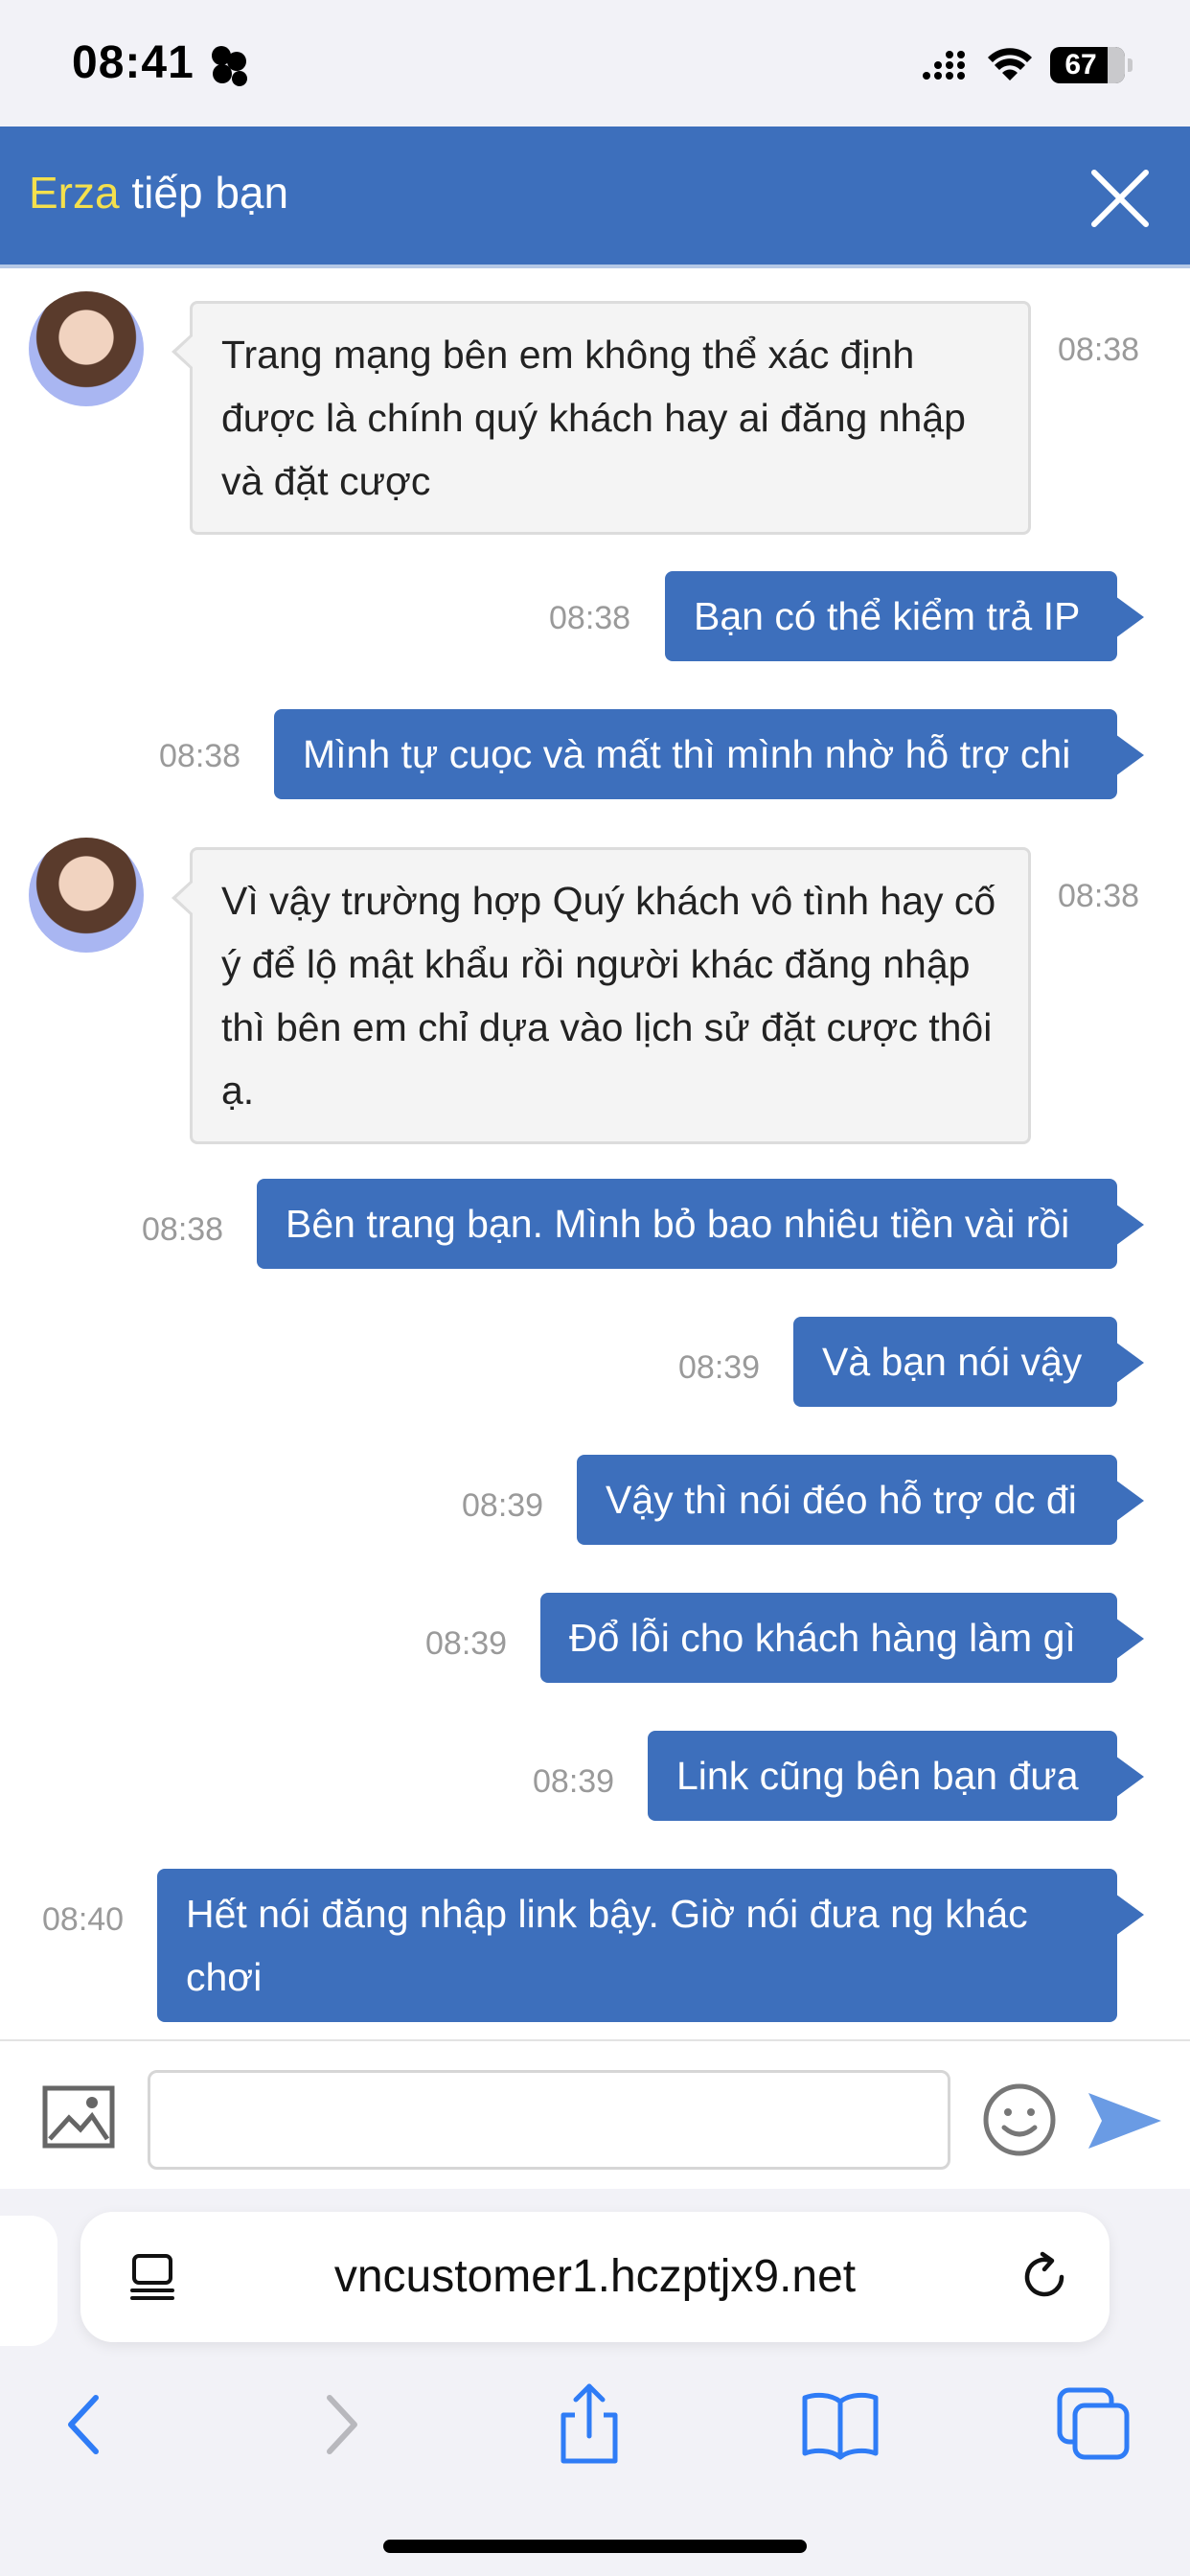 Image resolution: width=1190 pixels, height=2576 pixels. Describe the element at coordinates (1124, 2120) in the screenshot. I see `send-icon` at that location.